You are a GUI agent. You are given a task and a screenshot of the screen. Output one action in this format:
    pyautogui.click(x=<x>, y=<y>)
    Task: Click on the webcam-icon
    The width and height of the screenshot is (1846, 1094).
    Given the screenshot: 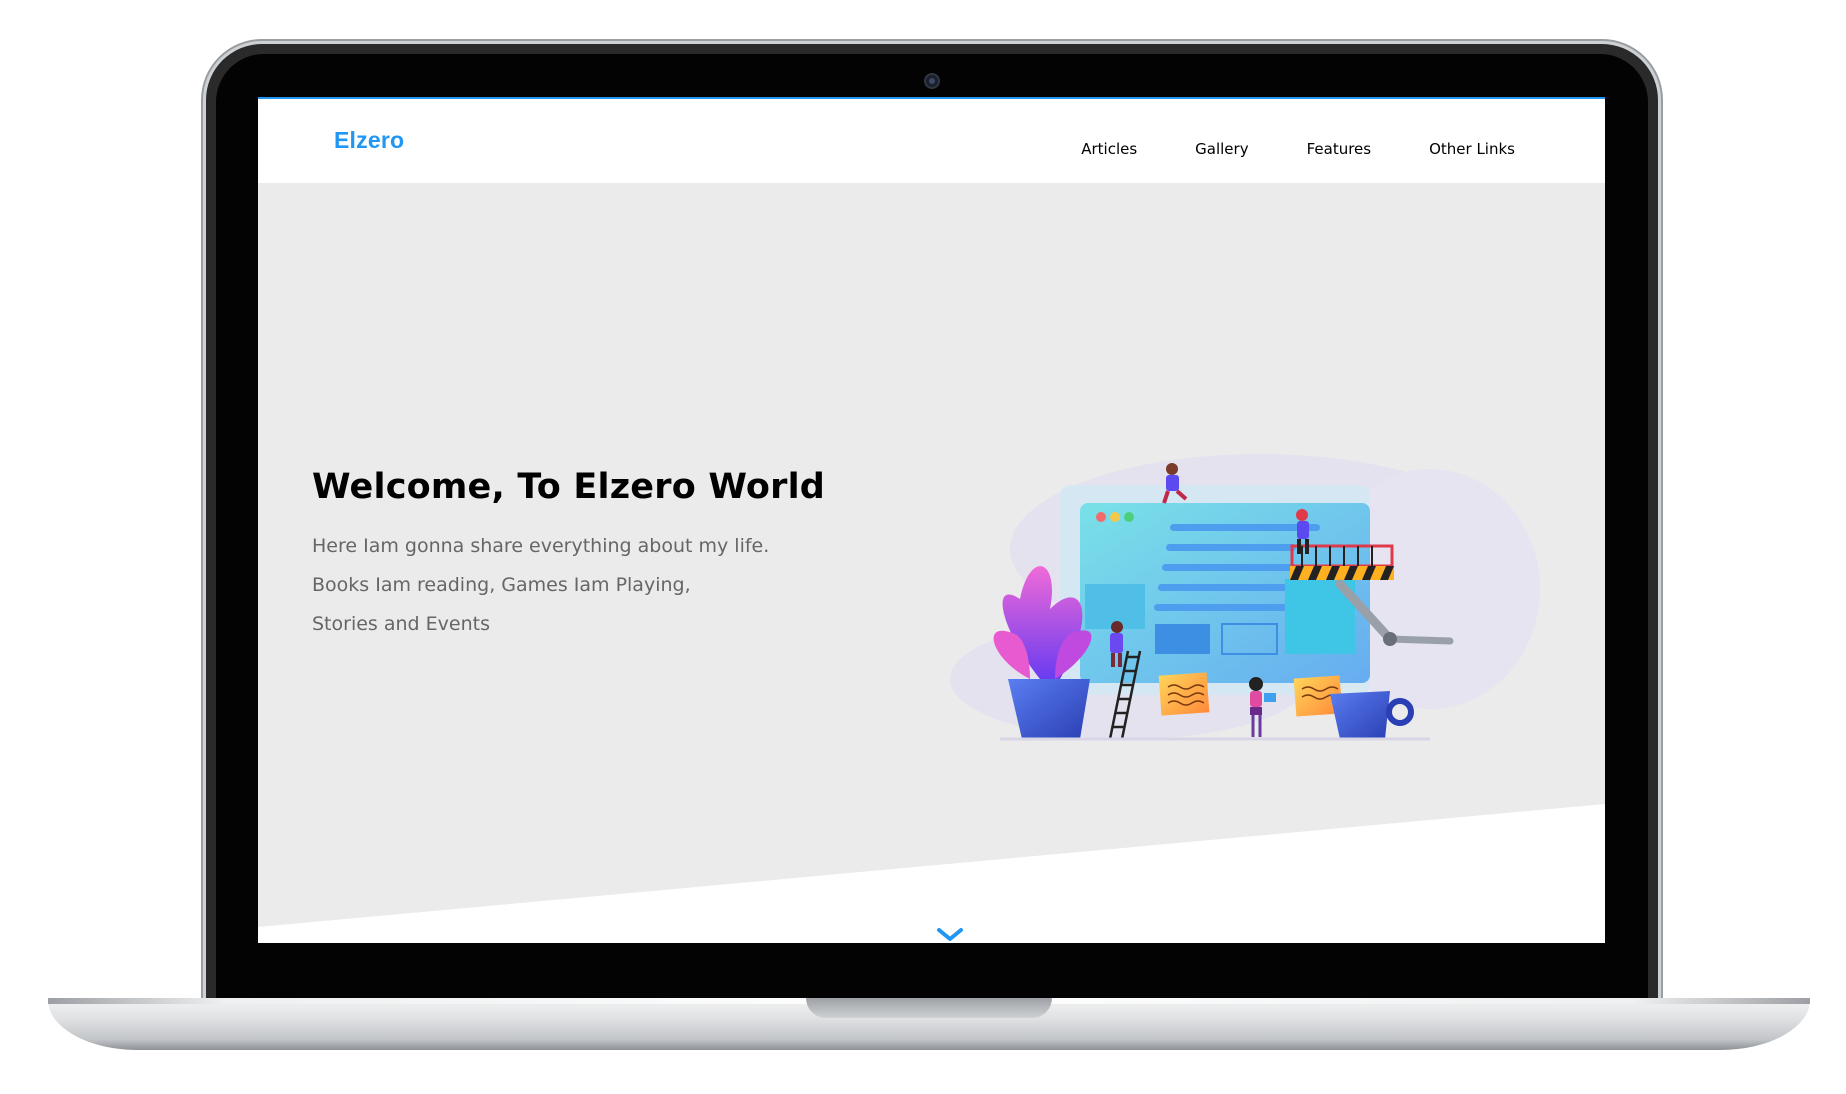 What is the action you would take?
    pyautogui.click(x=932, y=81)
    